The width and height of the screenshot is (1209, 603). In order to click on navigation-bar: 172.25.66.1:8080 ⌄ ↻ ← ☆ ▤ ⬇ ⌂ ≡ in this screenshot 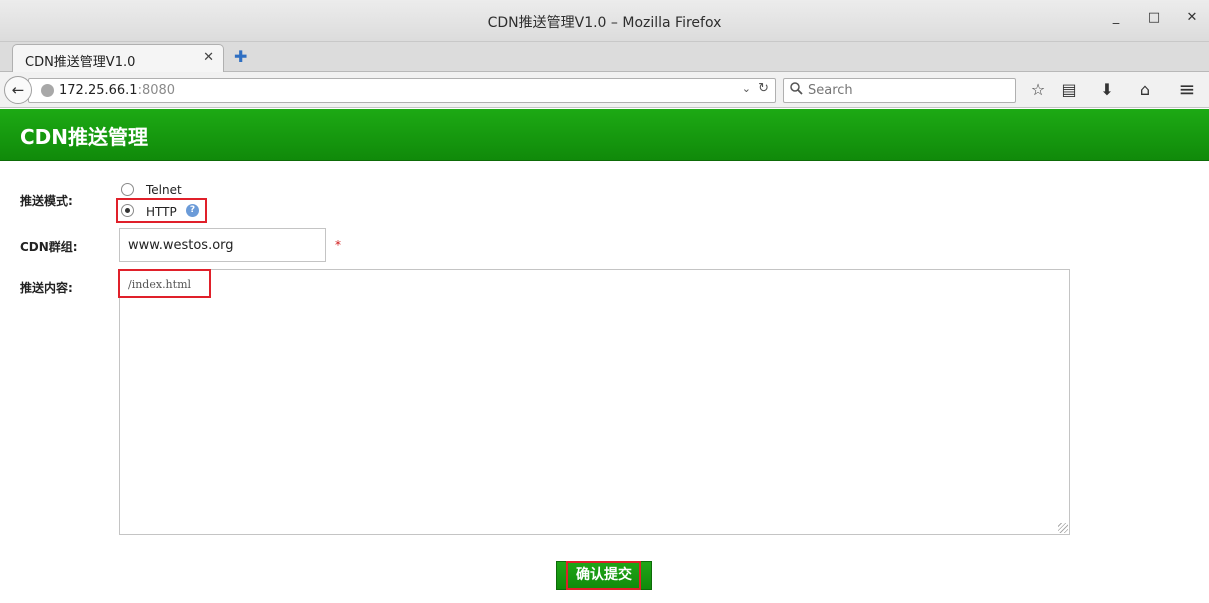, I will do `click(604, 90)`.